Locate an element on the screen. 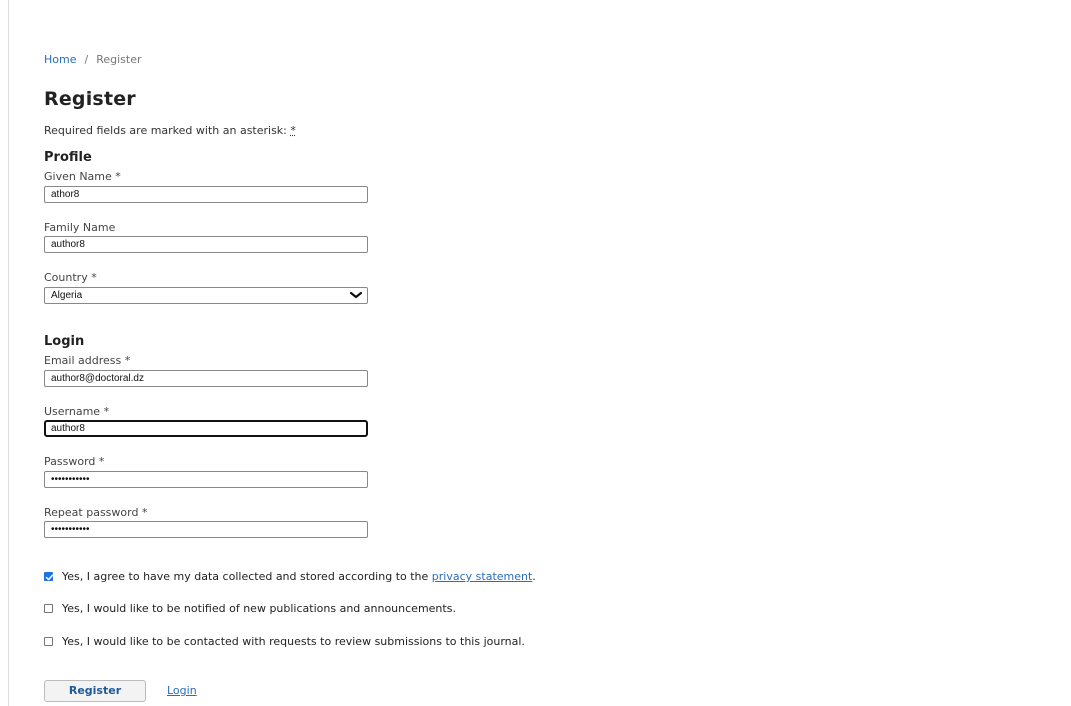 This screenshot has width=1071, height=706. email-input: author8@doctoral.dz is located at coordinates (206, 378).